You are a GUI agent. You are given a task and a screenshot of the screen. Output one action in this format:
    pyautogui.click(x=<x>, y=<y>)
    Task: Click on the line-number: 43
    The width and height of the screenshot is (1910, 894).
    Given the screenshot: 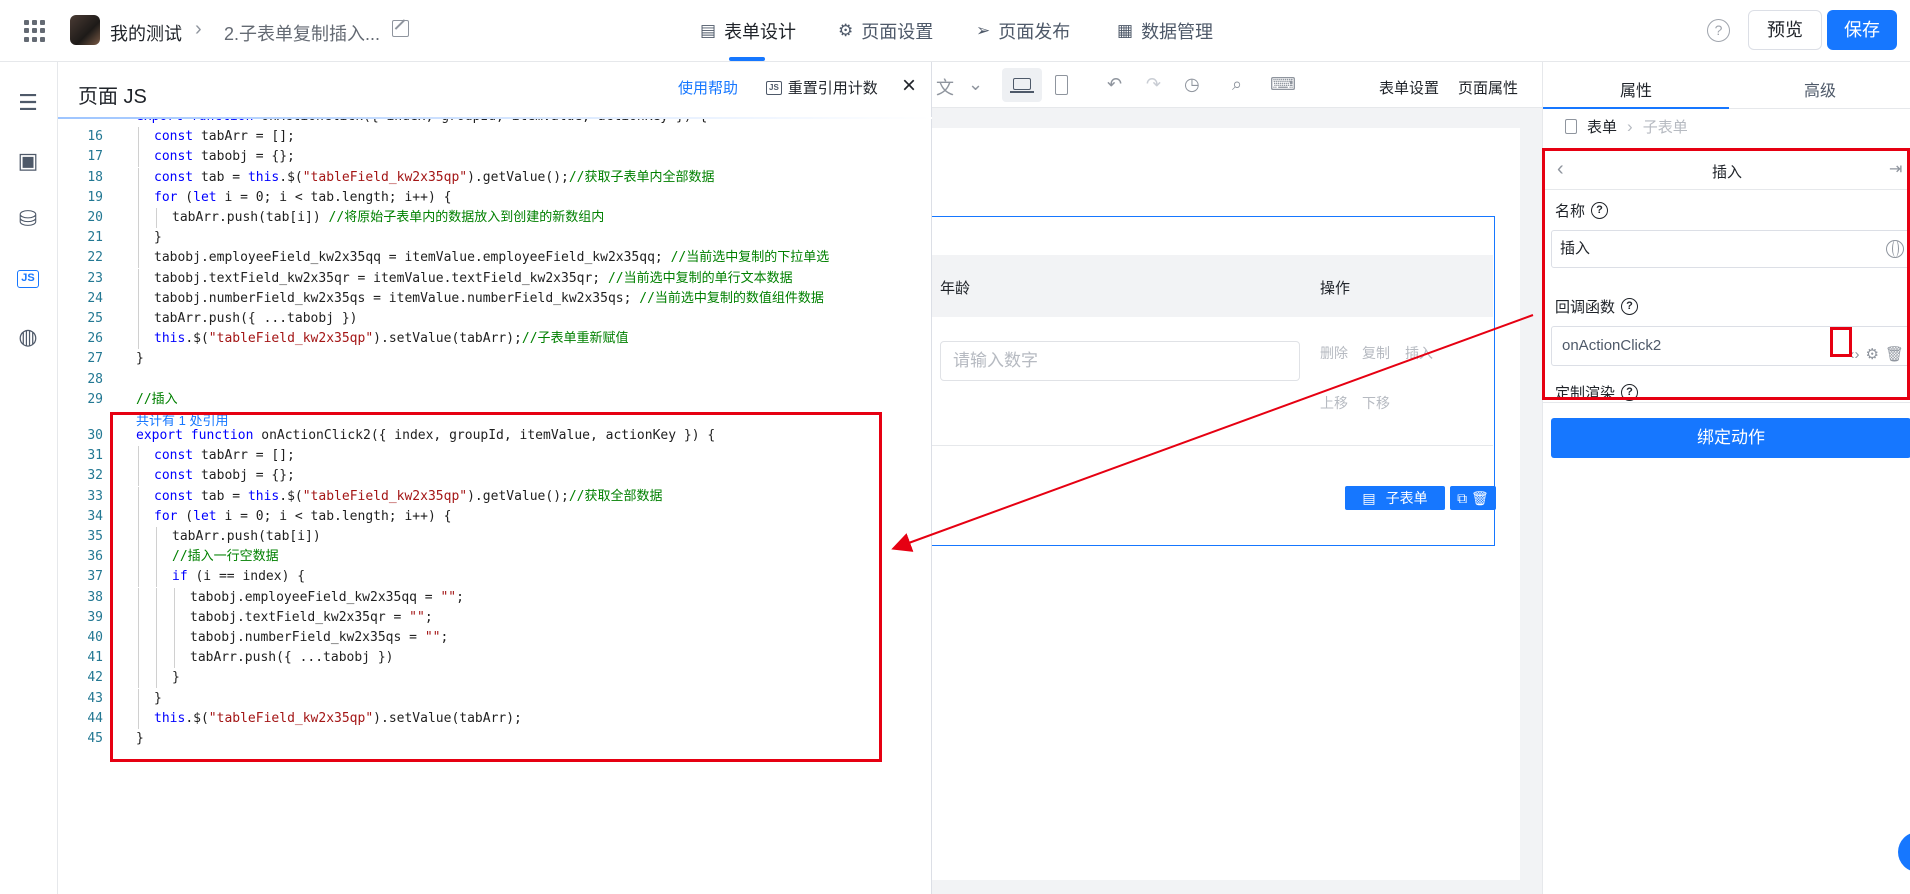 What is the action you would take?
    pyautogui.click(x=95, y=698)
    